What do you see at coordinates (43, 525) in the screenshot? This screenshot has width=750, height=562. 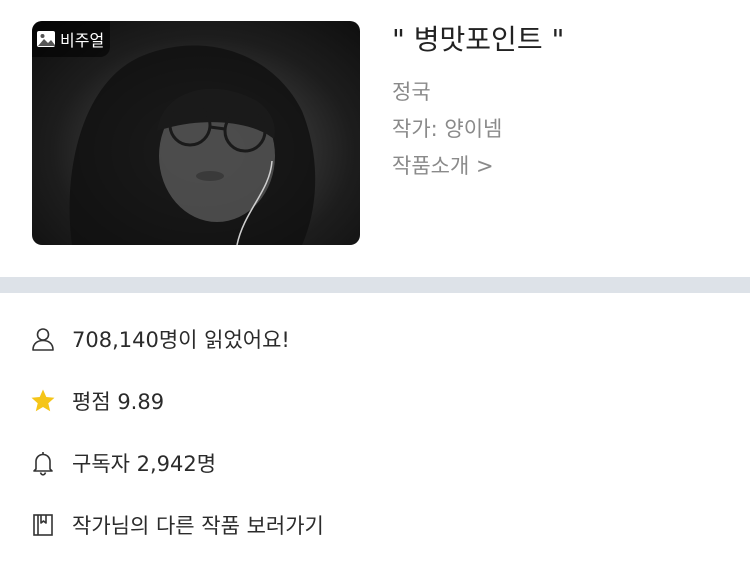 I see `book-icon` at bounding box center [43, 525].